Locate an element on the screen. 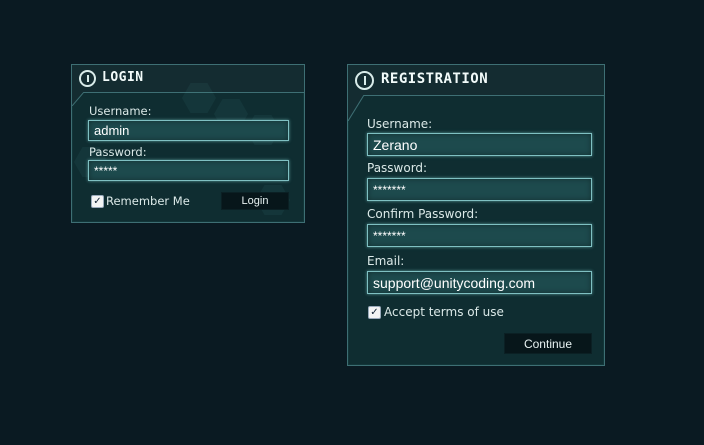  reg-username-input: Zerano is located at coordinates (479, 144).